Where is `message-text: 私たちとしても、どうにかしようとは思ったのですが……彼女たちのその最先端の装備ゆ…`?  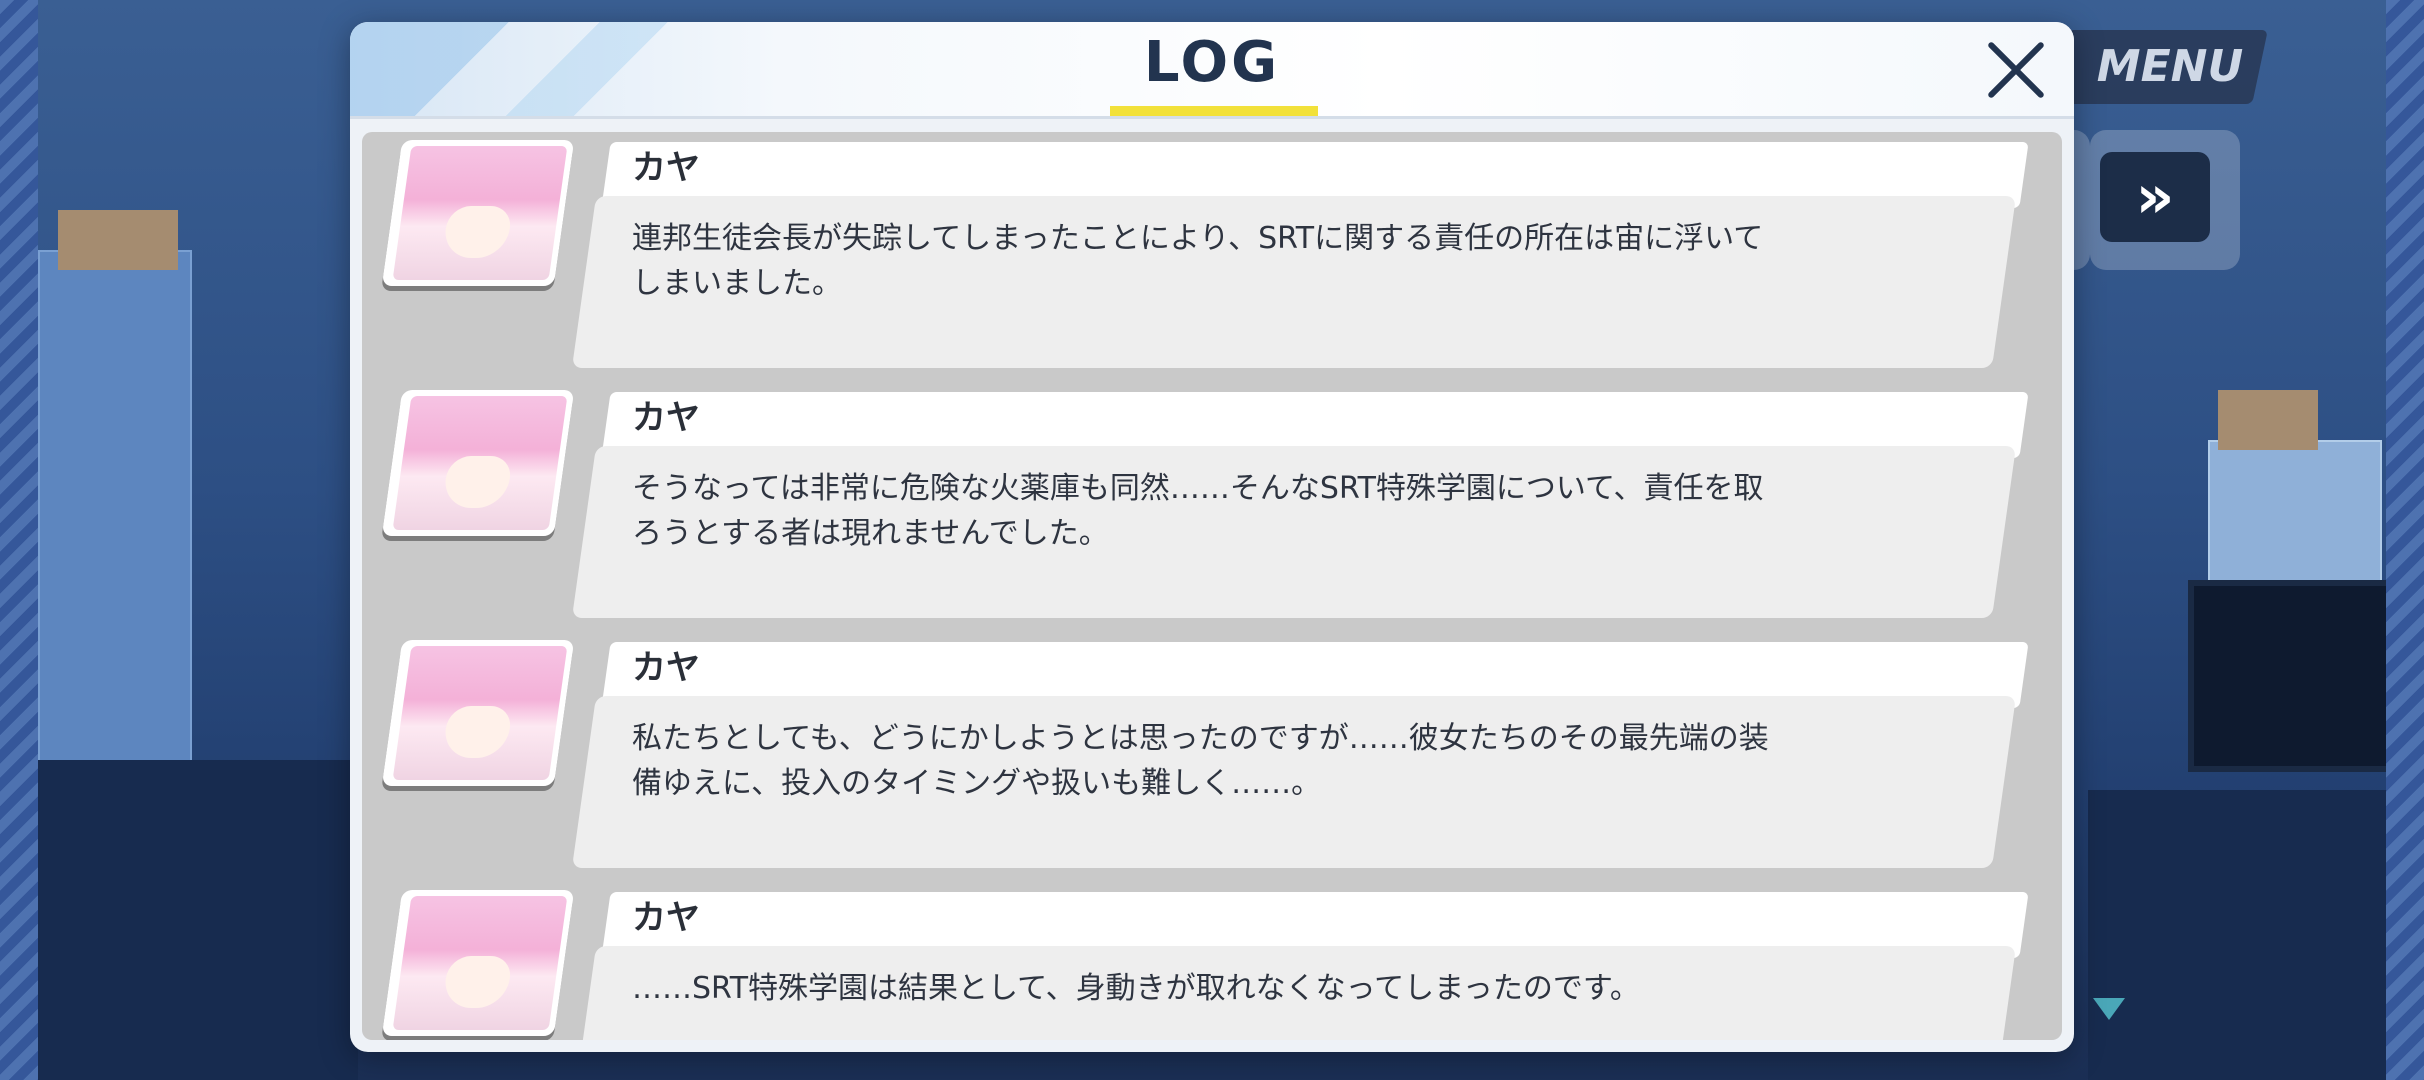 message-text: 私たちとしても、どうにかしようとは思ったのですが……彼女たちのその最先端の装備ゆ… is located at coordinates (1200, 761).